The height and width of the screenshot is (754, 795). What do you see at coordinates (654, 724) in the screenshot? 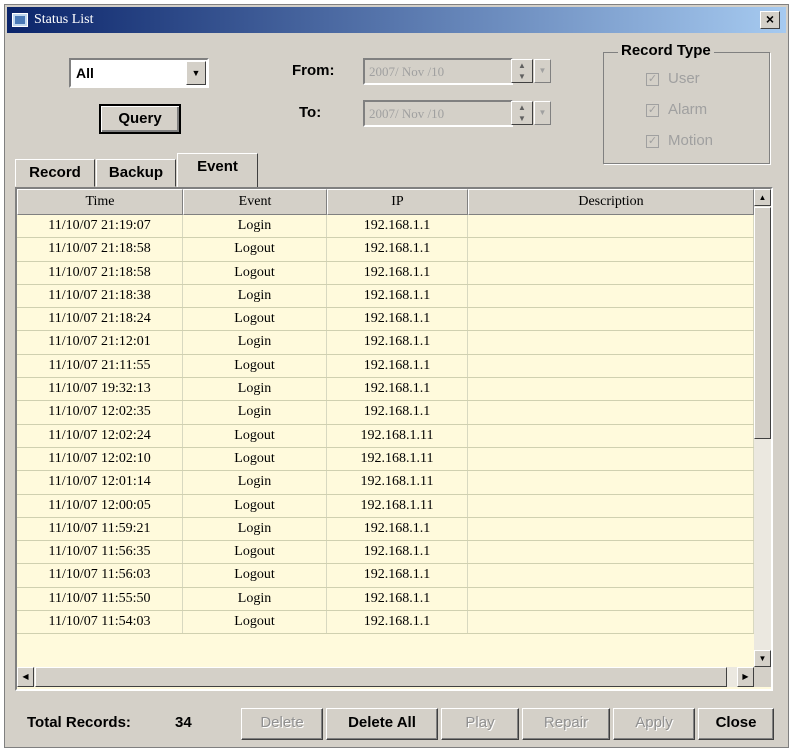
I see `apply-button: Apply` at bounding box center [654, 724].